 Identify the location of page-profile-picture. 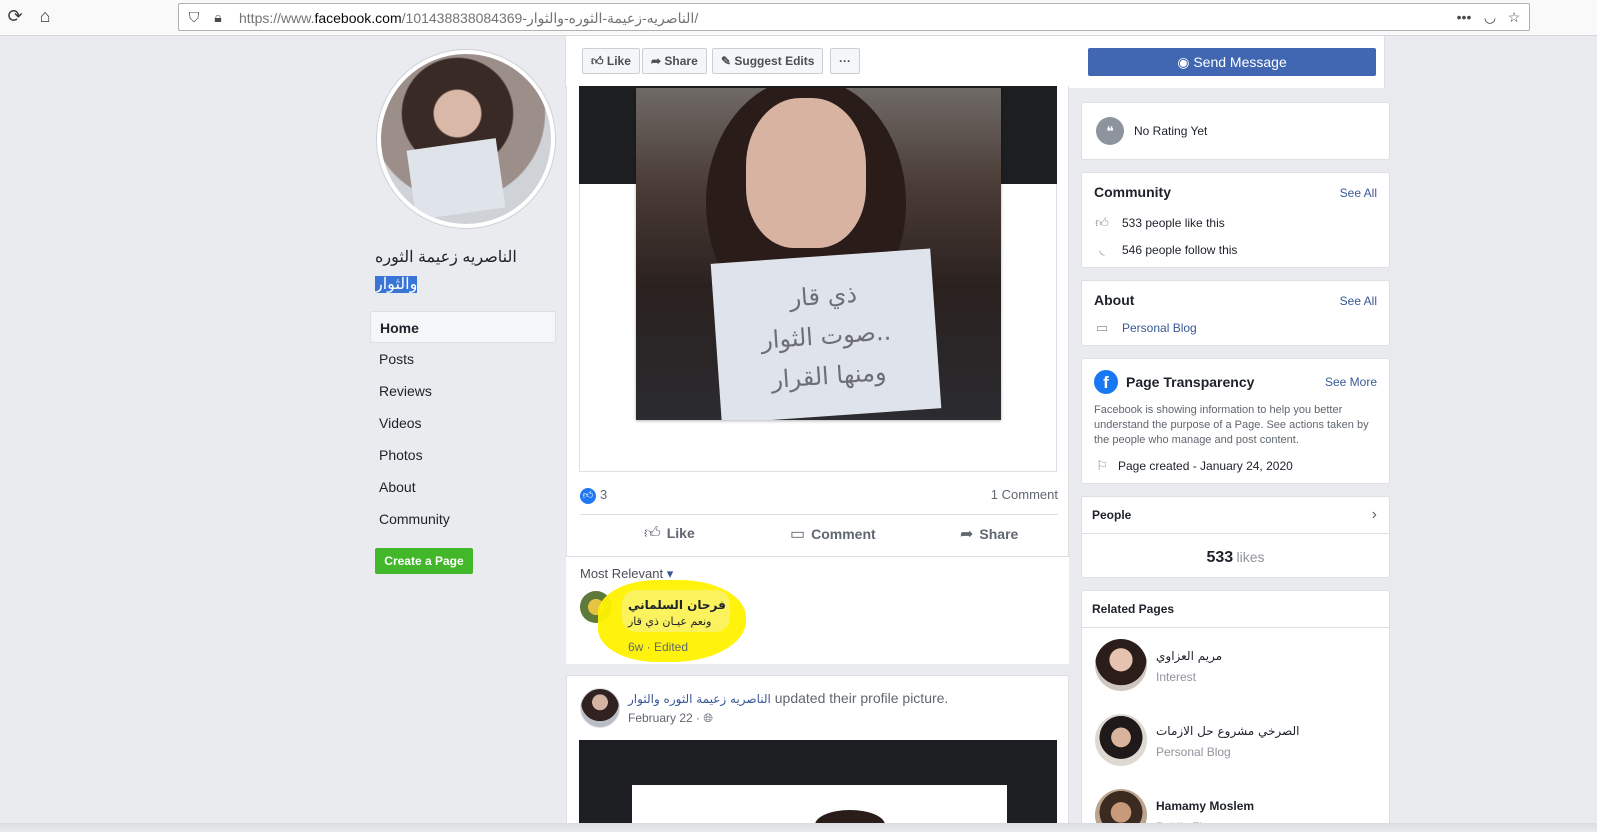
(466, 139).